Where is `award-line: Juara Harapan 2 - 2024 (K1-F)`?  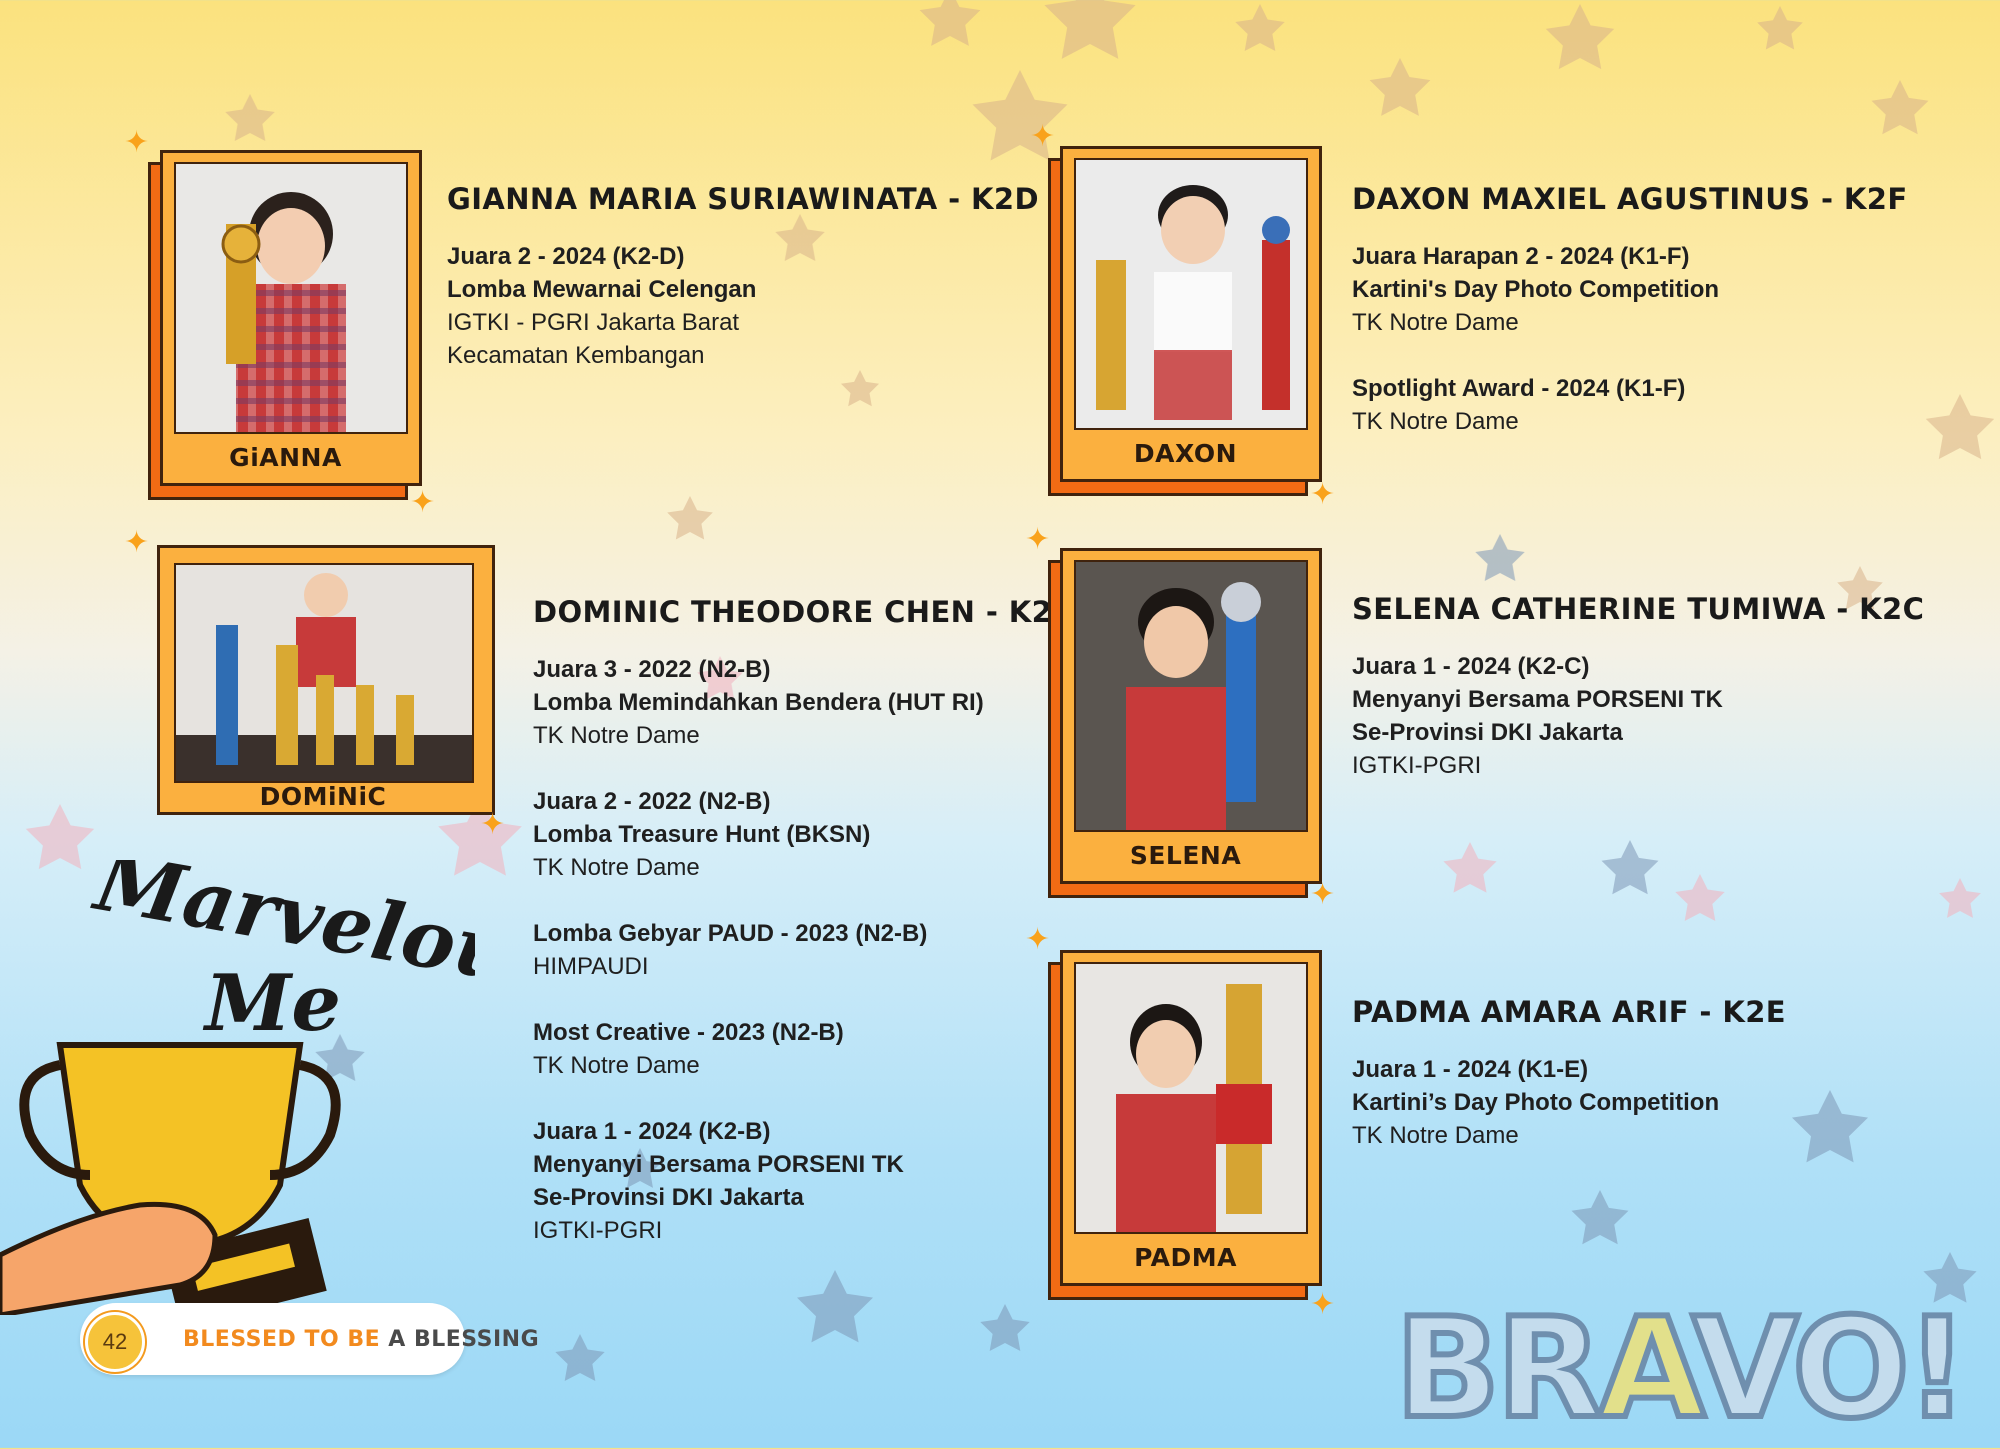 award-line: Juara Harapan 2 - 2024 (K1-F) is located at coordinates (1521, 256).